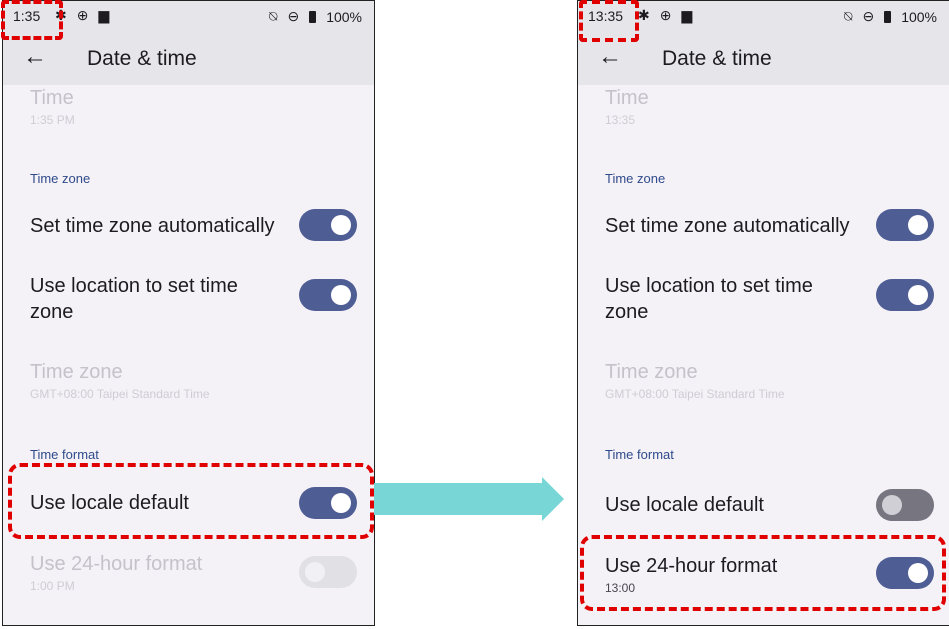  What do you see at coordinates (52, 120) in the screenshot?
I see `time-summary: 1:35 PM` at bounding box center [52, 120].